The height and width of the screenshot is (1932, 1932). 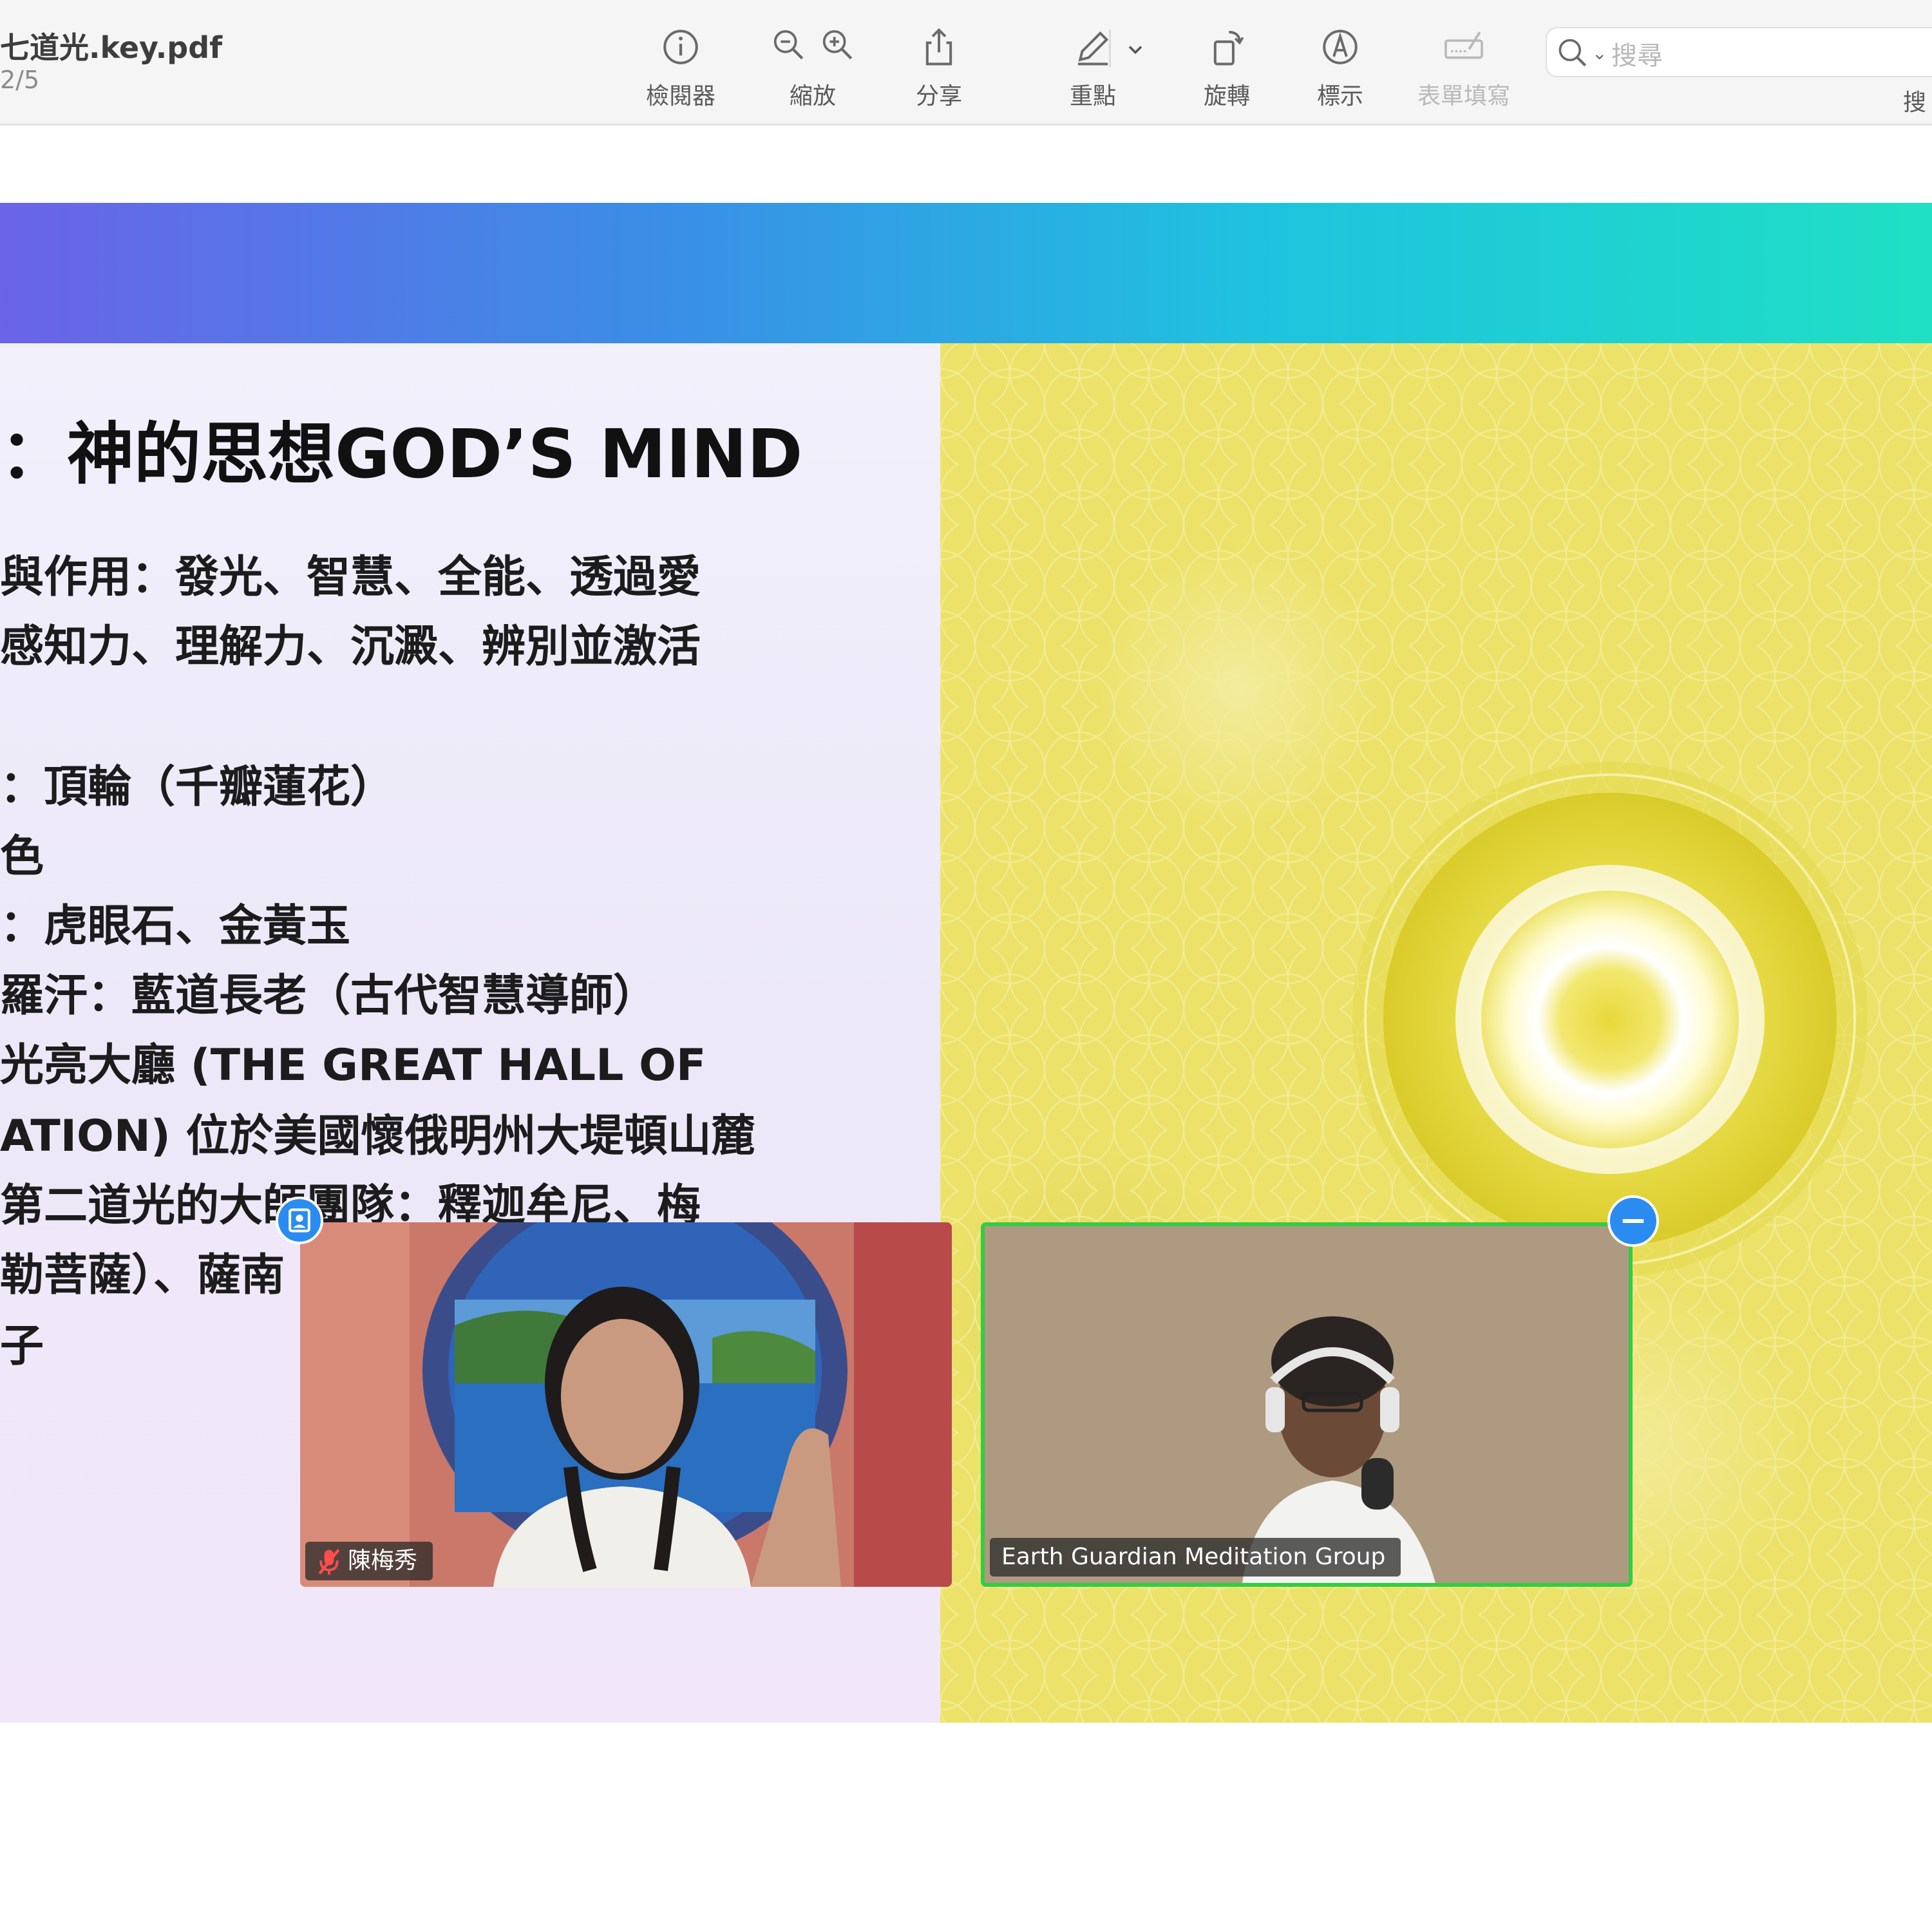 What do you see at coordinates (22, 856) in the screenshot?
I see `slide-line-4: 色` at bounding box center [22, 856].